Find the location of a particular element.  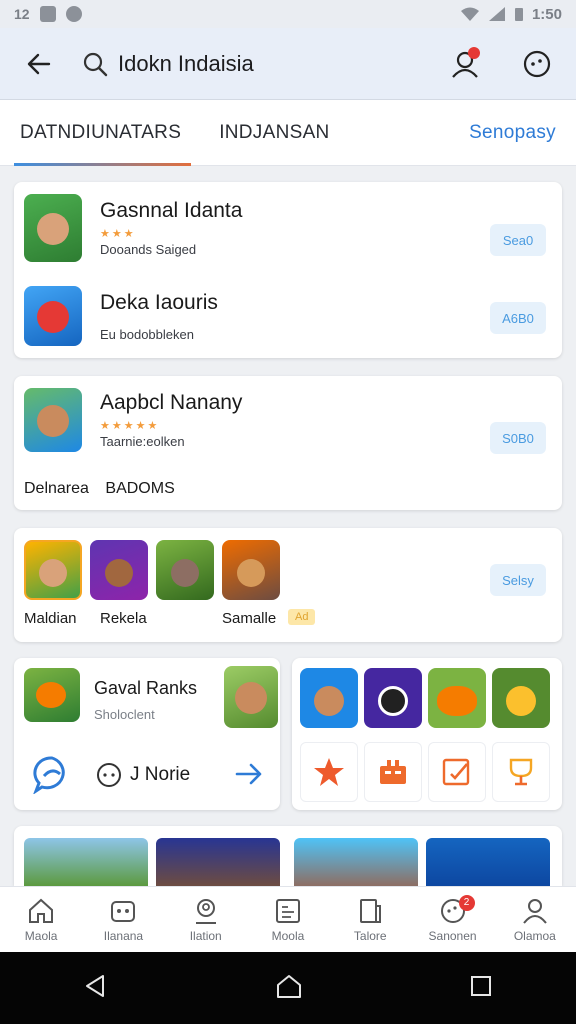

nav-profile: Olamoa is located at coordinates (535, 919).